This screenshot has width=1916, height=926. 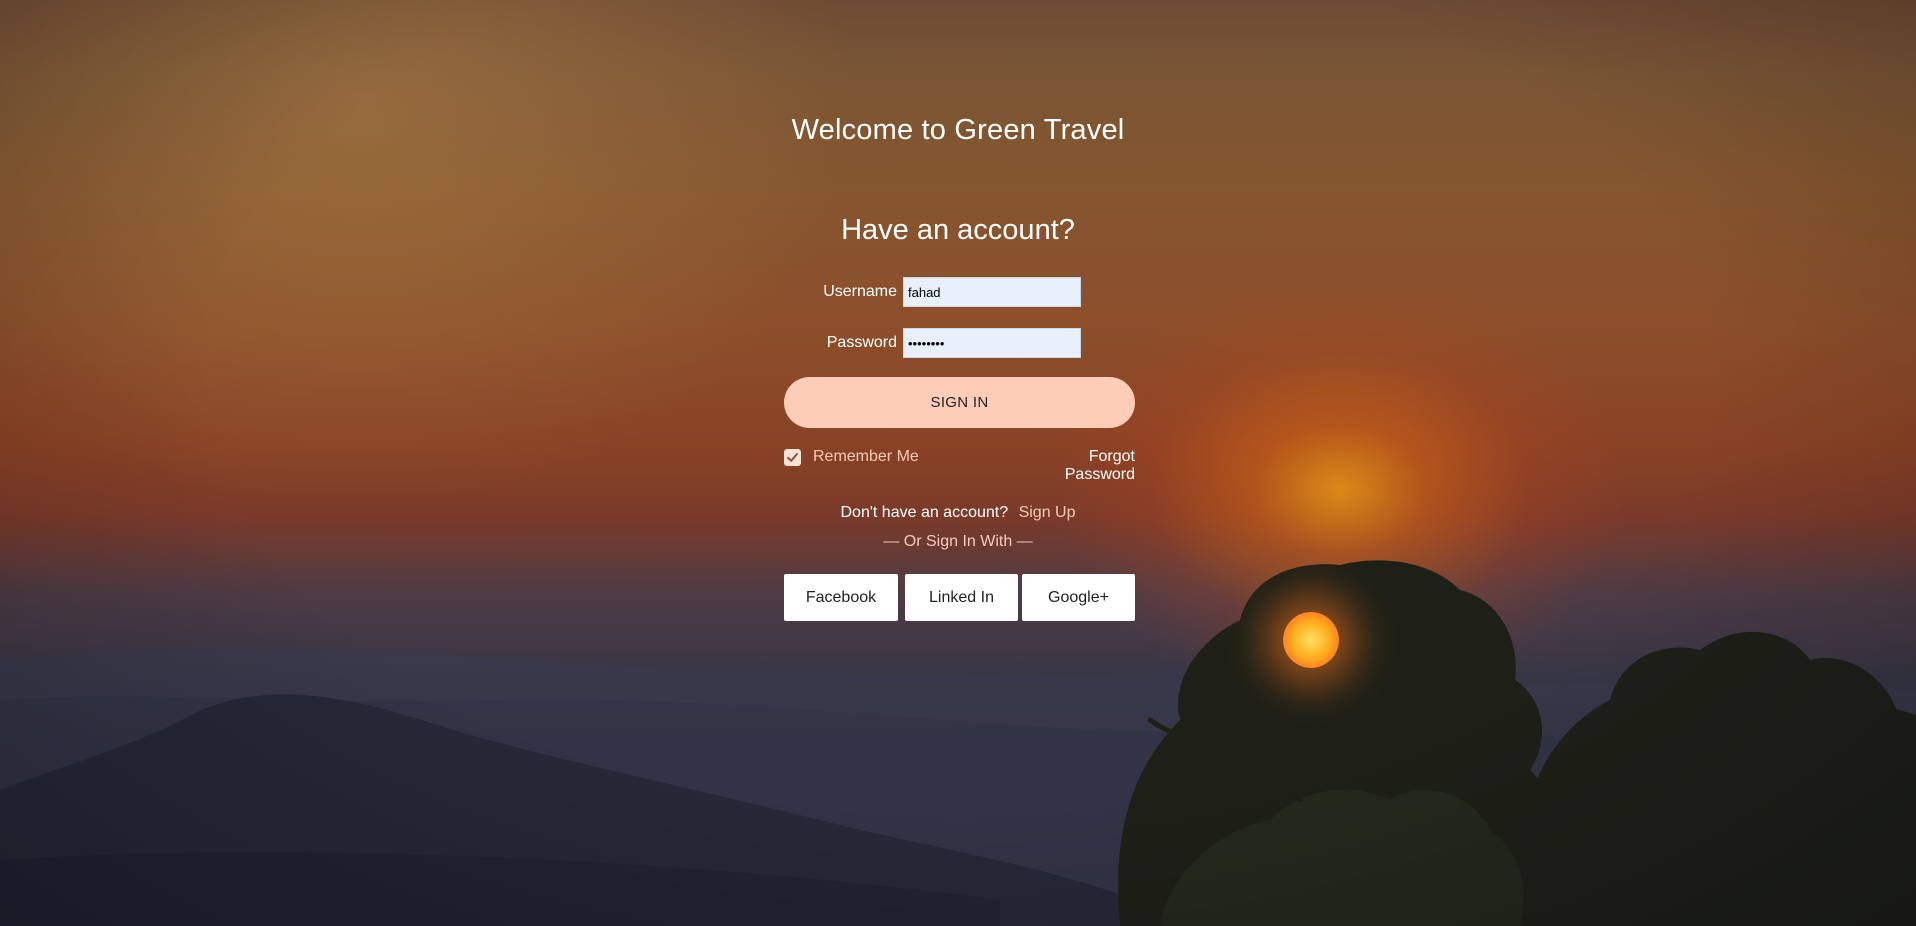 I want to click on google-plus-button: Google+, so click(x=1078, y=597).